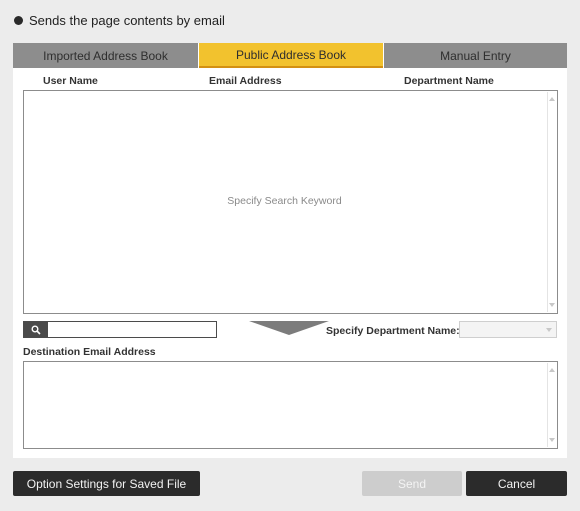  I want to click on list-scrollbar, so click(551, 202).